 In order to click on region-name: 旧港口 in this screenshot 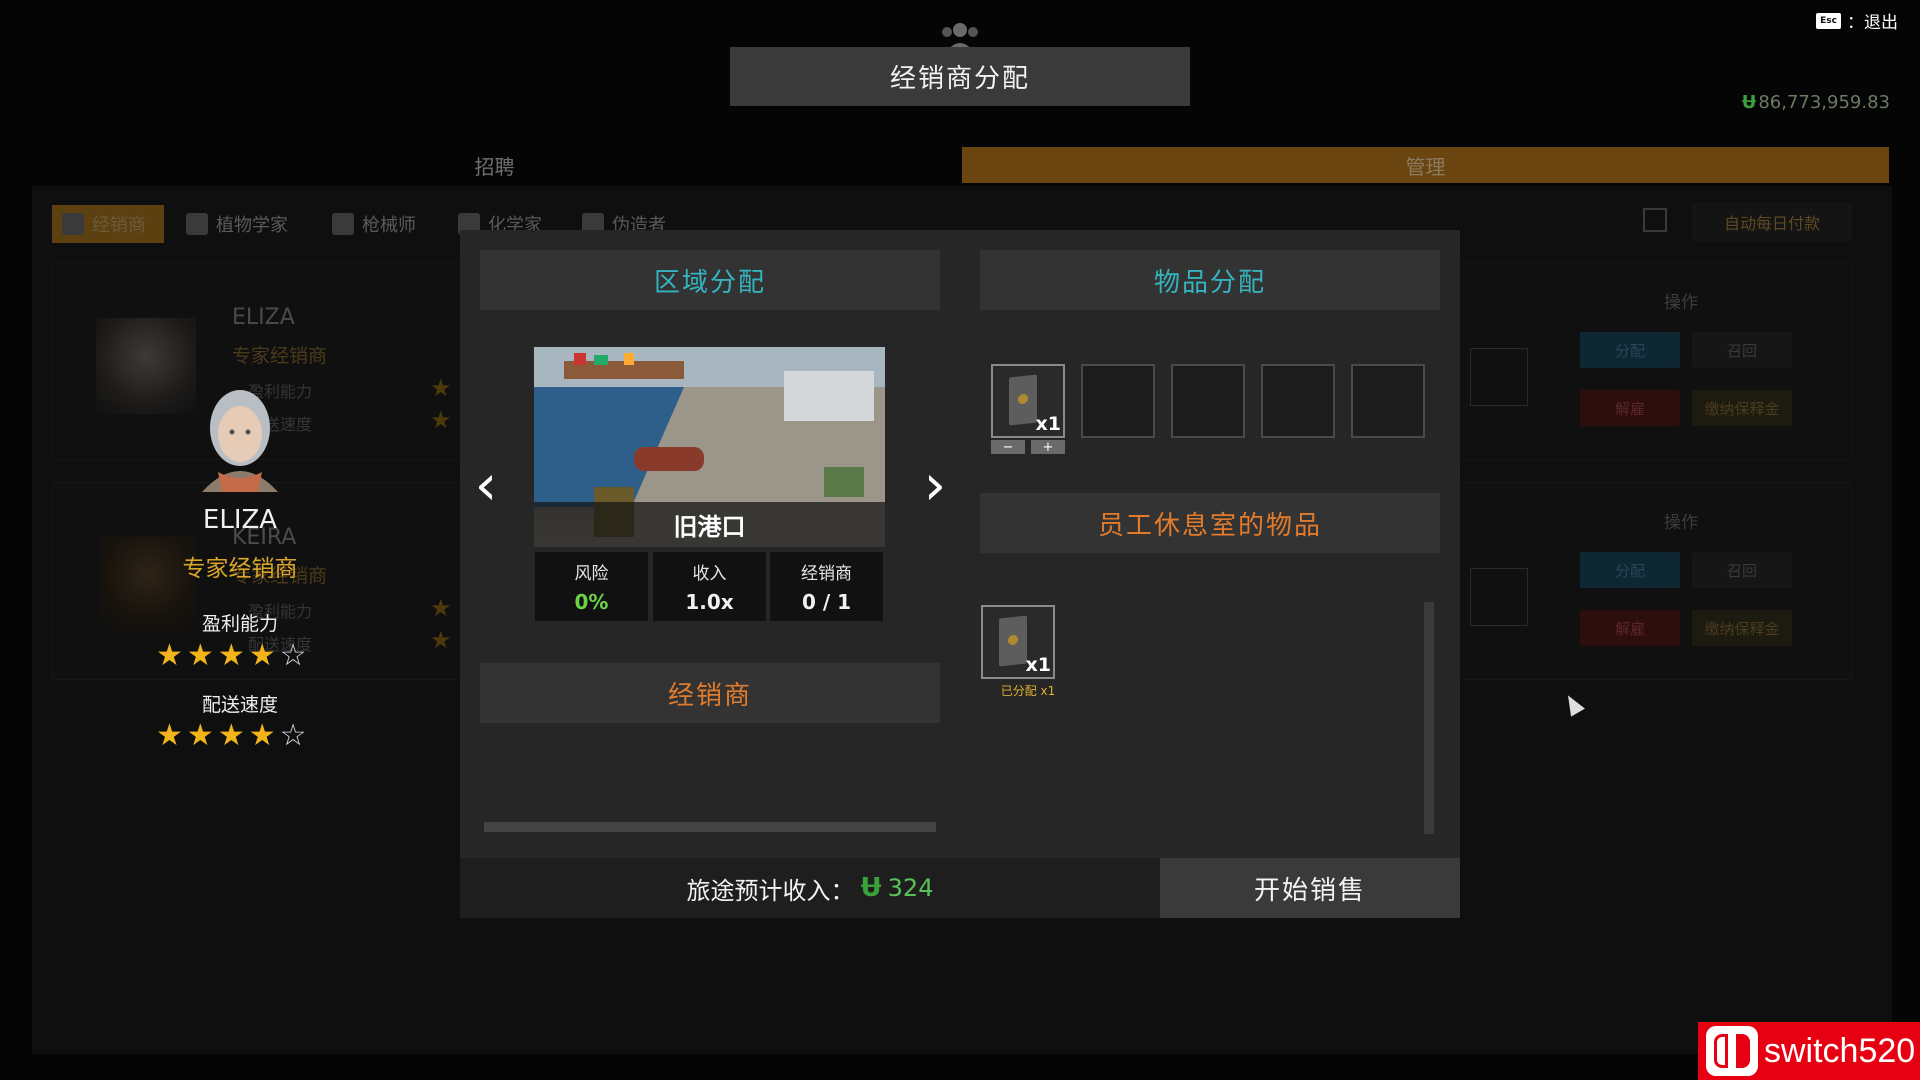, I will do `click(709, 524)`.